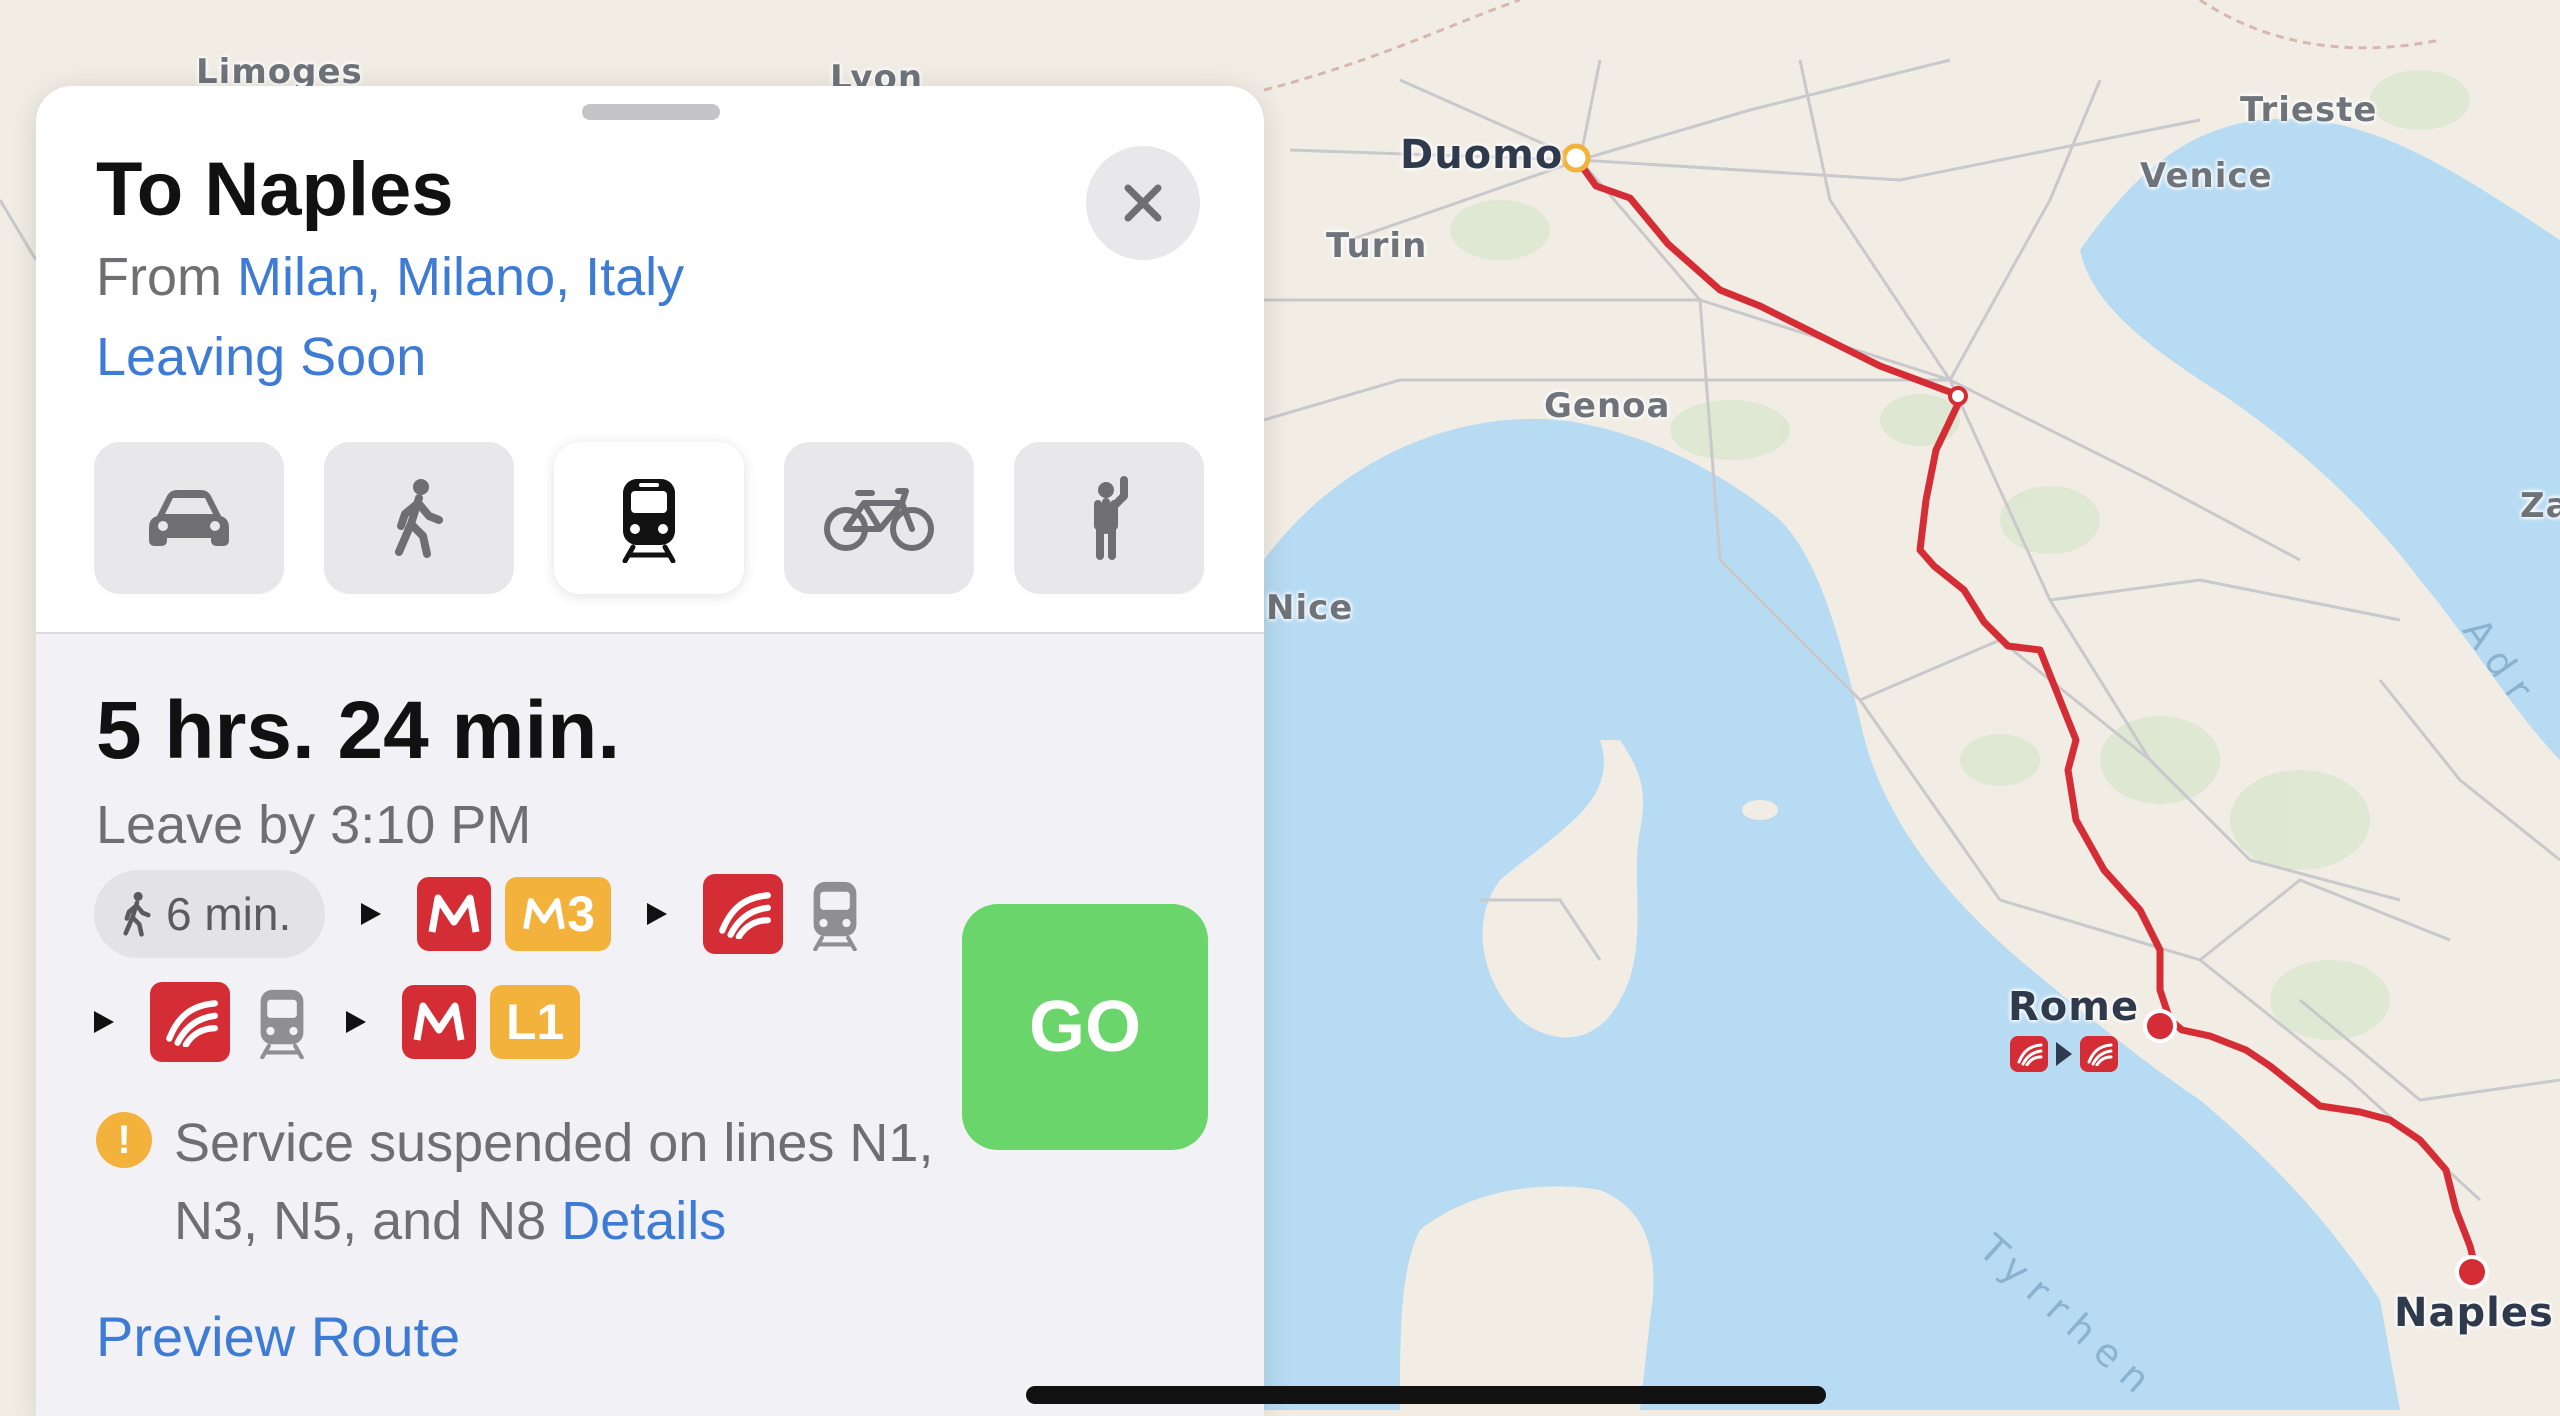 This screenshot has height=1416, width=2560. What do you see at coordinates (1481, 155) in the screenshot?
I see `origin-label: Duomo` at bounding box center [1481, 155].